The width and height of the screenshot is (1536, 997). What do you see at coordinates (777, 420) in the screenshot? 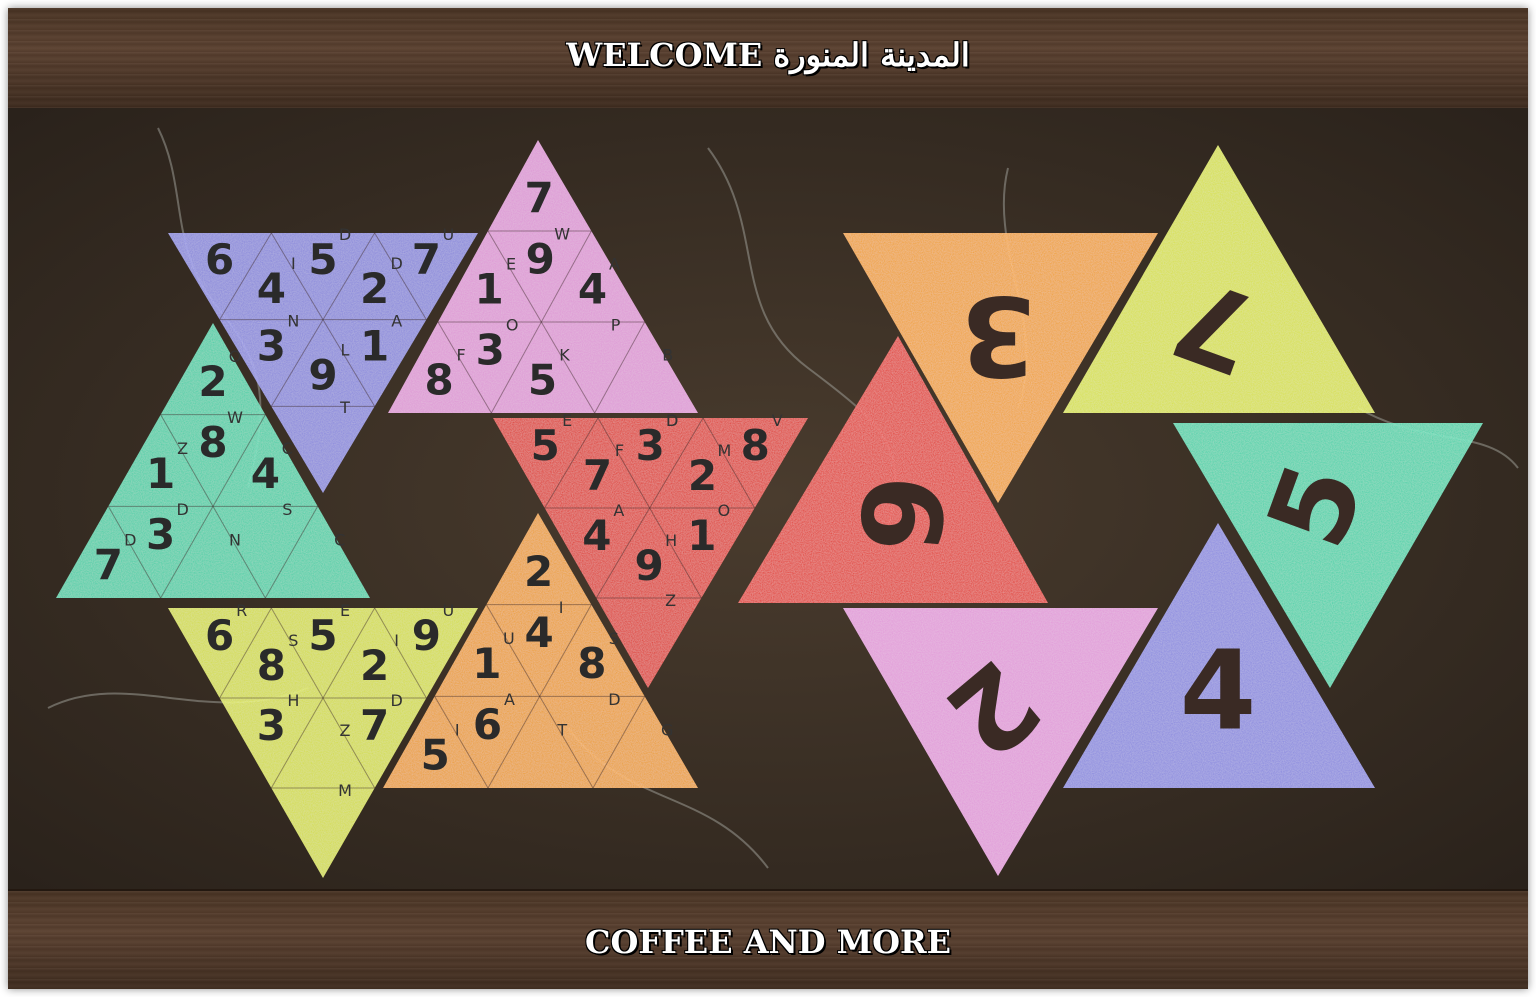
I see `piece-letter: V` at bounding box center [777, 420].